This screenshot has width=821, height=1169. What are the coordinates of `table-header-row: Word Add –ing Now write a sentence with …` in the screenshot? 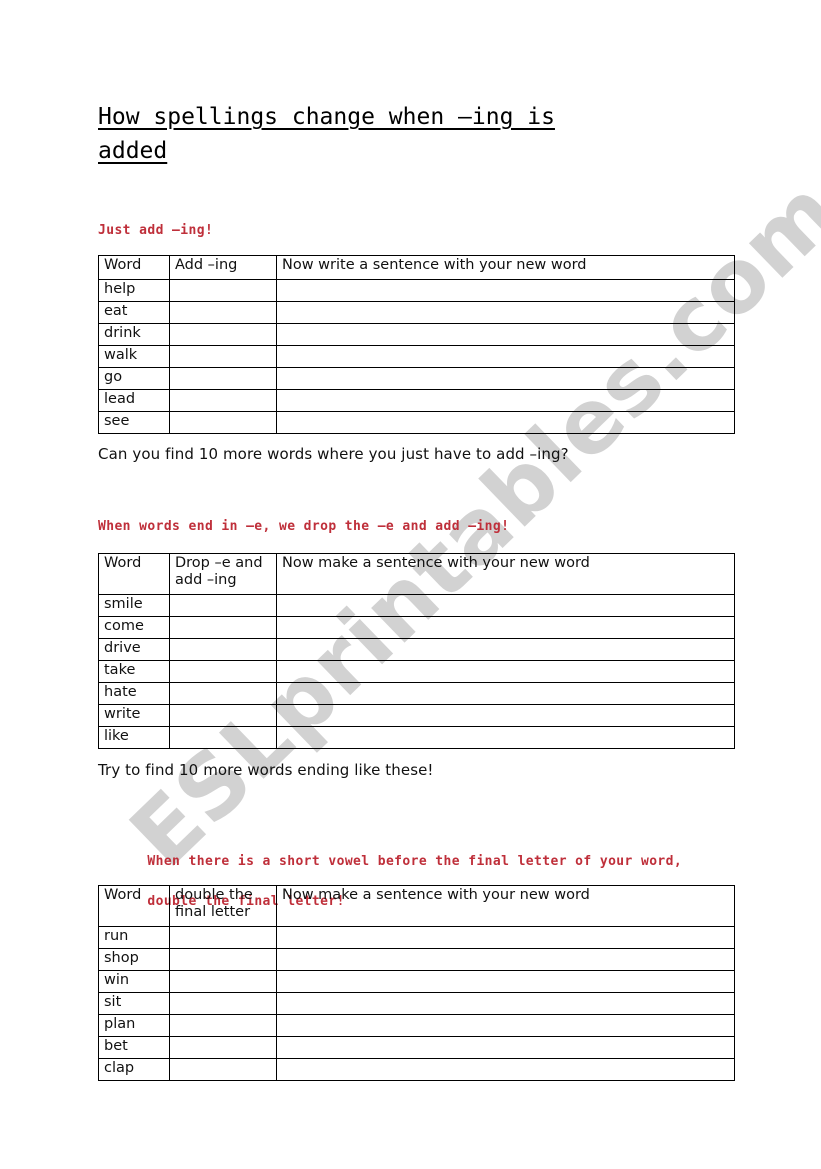 It's located at (416, 267).